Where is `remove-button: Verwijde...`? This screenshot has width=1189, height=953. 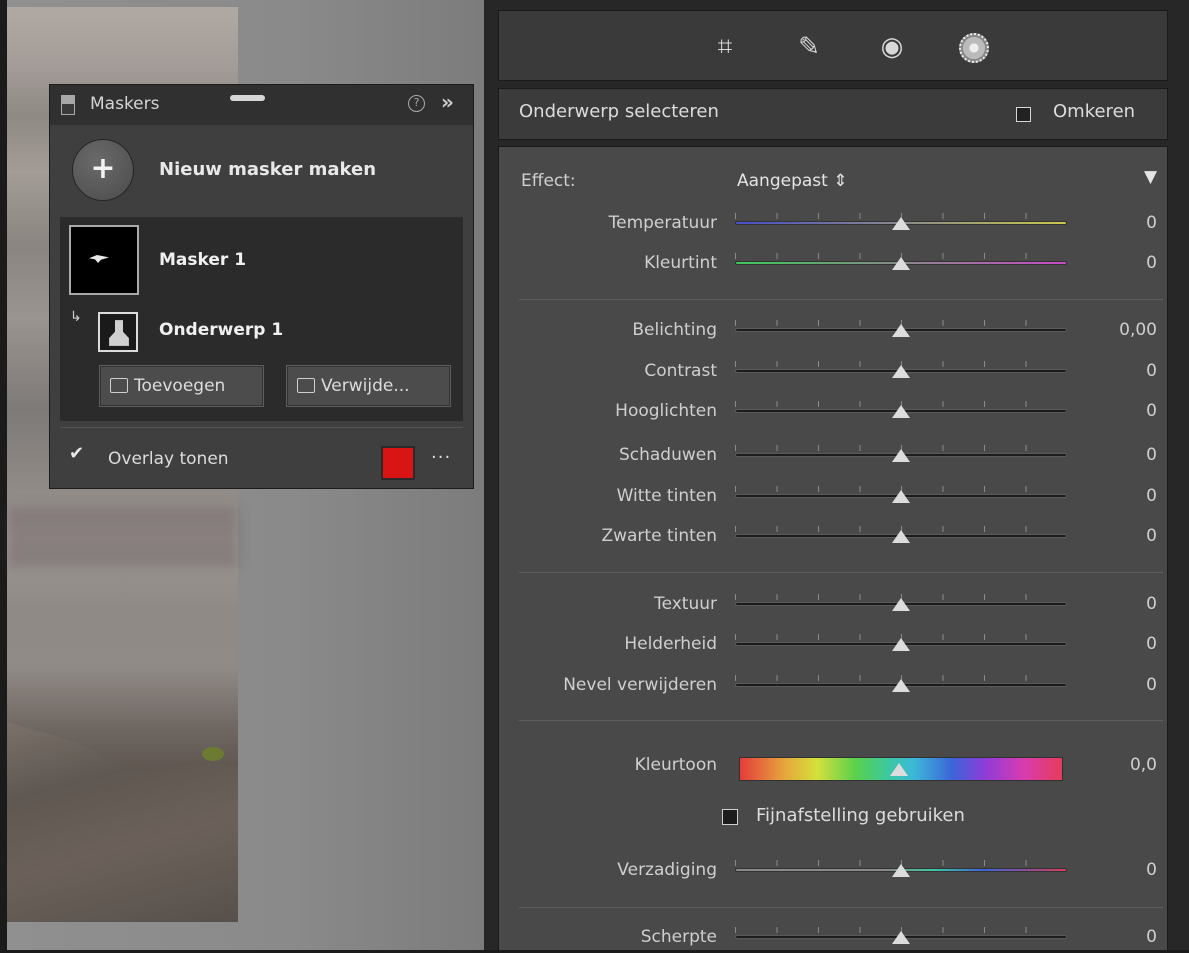 remove-button: Verwijde... is located at coordinates (368, 386).